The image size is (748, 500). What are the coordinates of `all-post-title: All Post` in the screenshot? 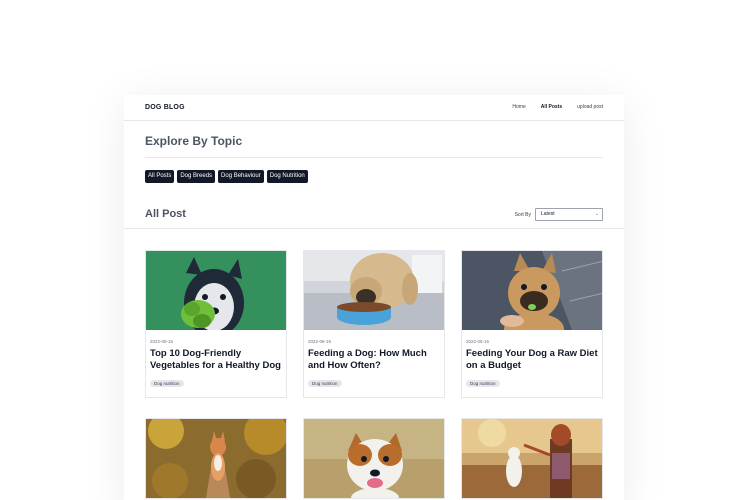 It's located at (165, 214).